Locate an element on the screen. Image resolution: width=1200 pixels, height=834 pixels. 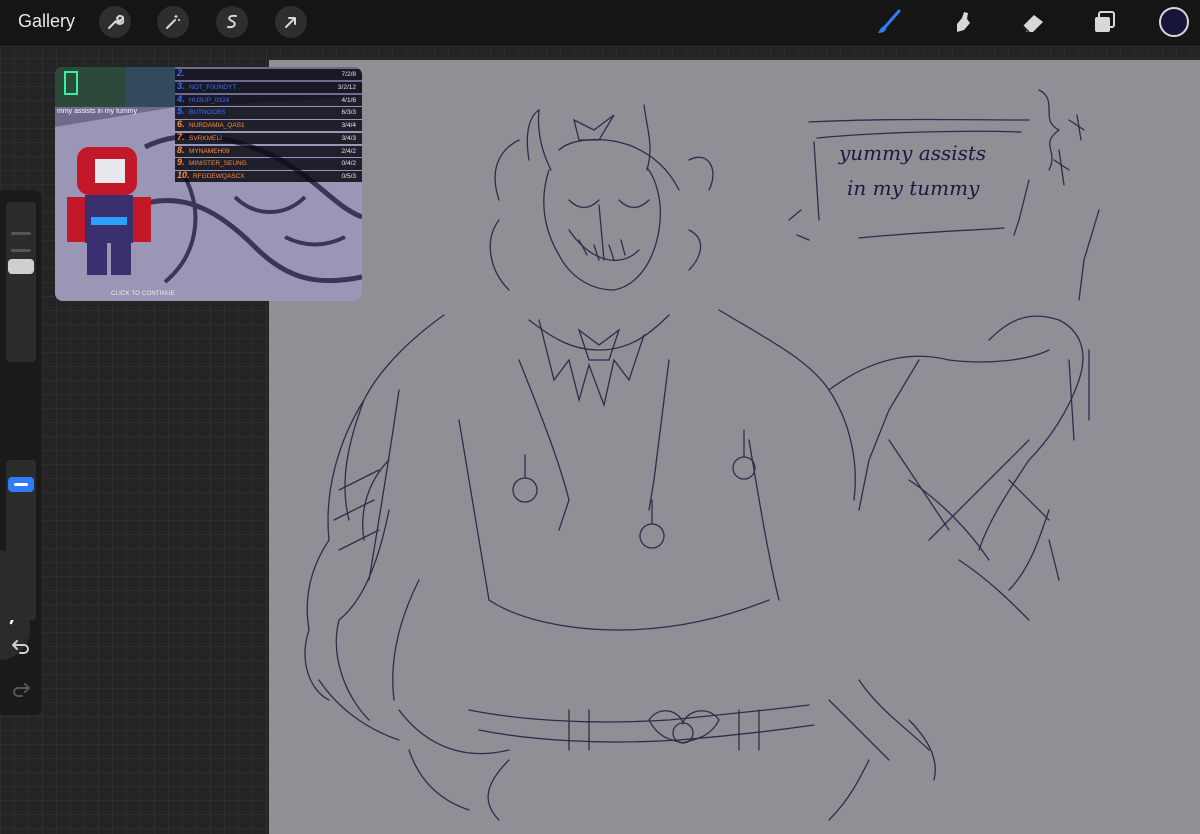
leaderboard-row: 7. SVRKMELI 3/4/3 is located at coordinates (268, 138).